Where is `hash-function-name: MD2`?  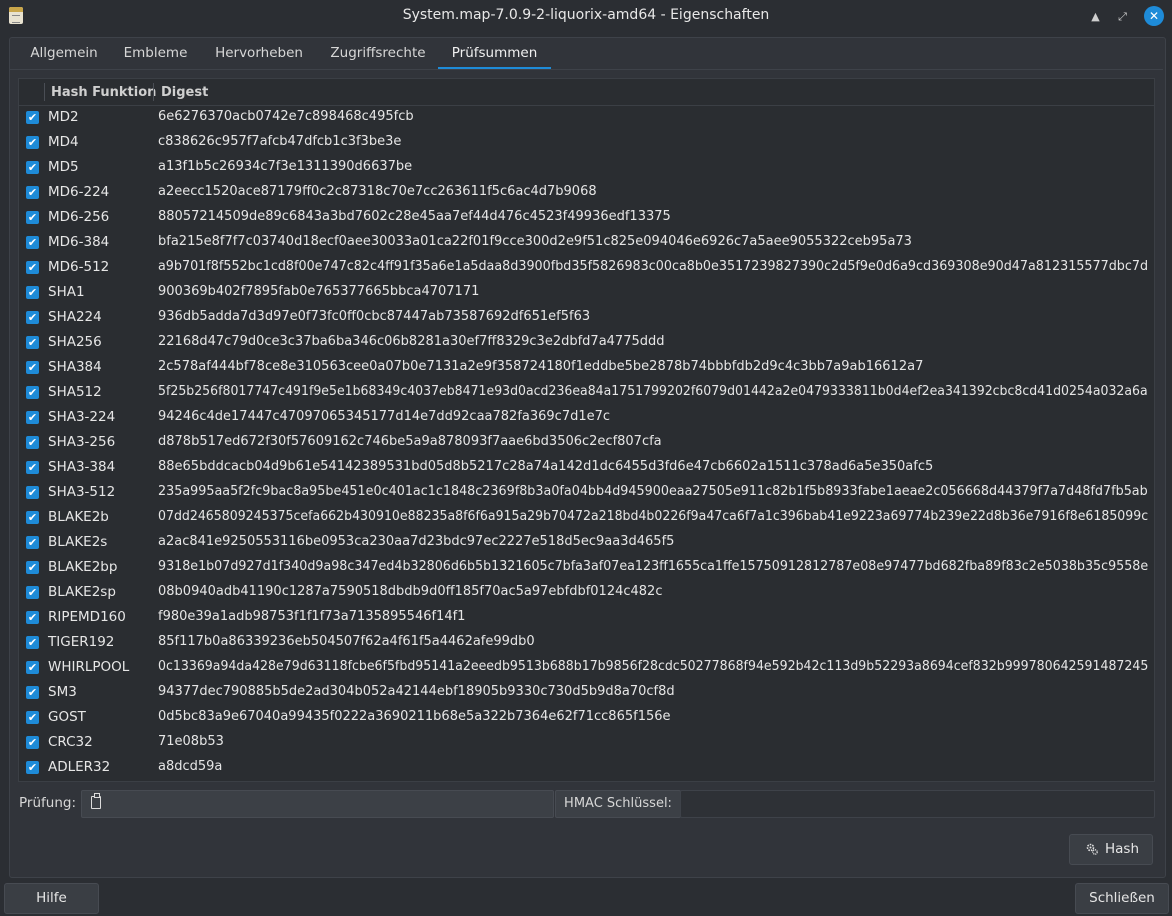
hash-function-name: MD2 is located at coordinates (63, 117).